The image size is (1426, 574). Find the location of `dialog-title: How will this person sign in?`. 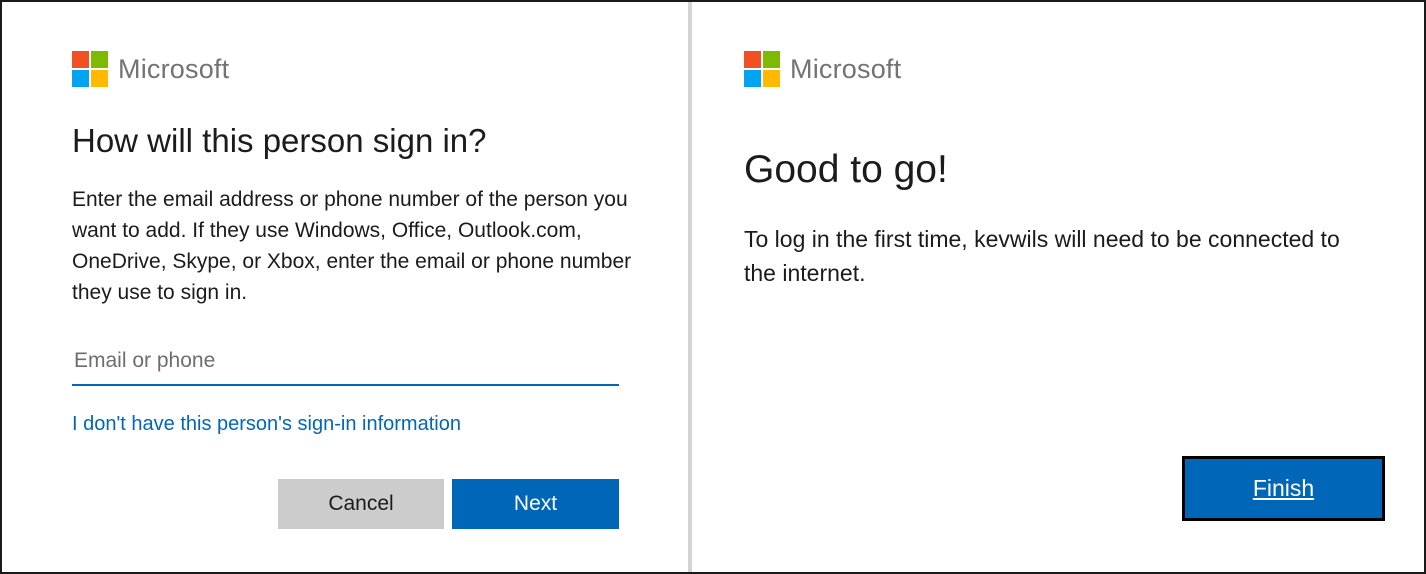

dialog-title: How will this person sign in? is located at coordinates (279, 140).